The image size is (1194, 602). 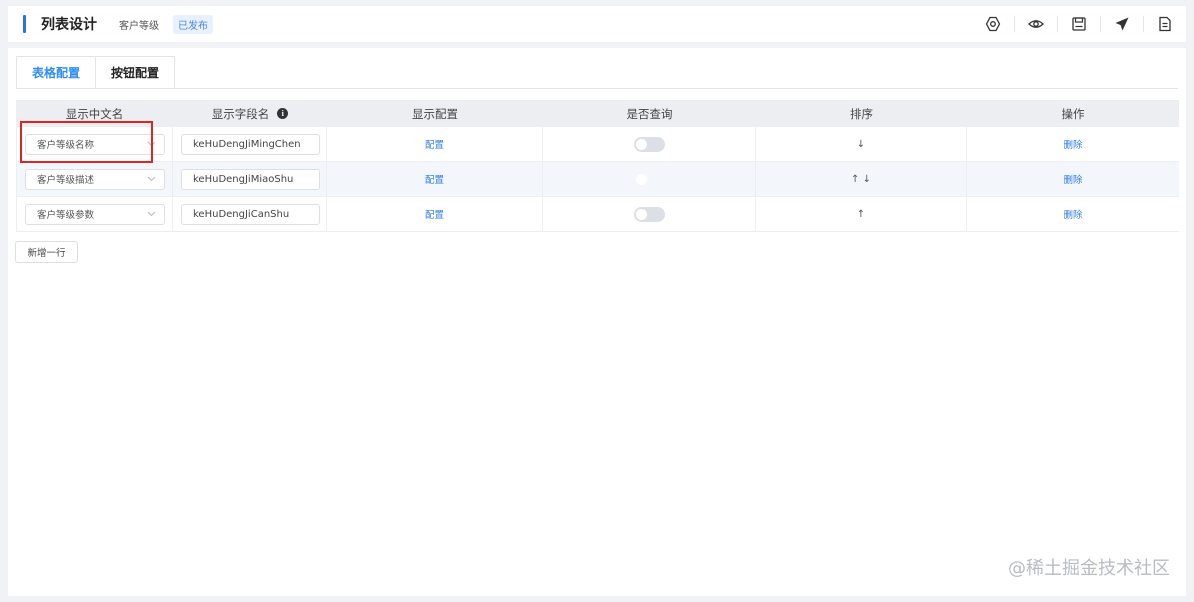 I want to click on table-header: 显示中文名 显示字段名 i 显示配置 是否查询 排序 操作, so click(x=597, y=113).